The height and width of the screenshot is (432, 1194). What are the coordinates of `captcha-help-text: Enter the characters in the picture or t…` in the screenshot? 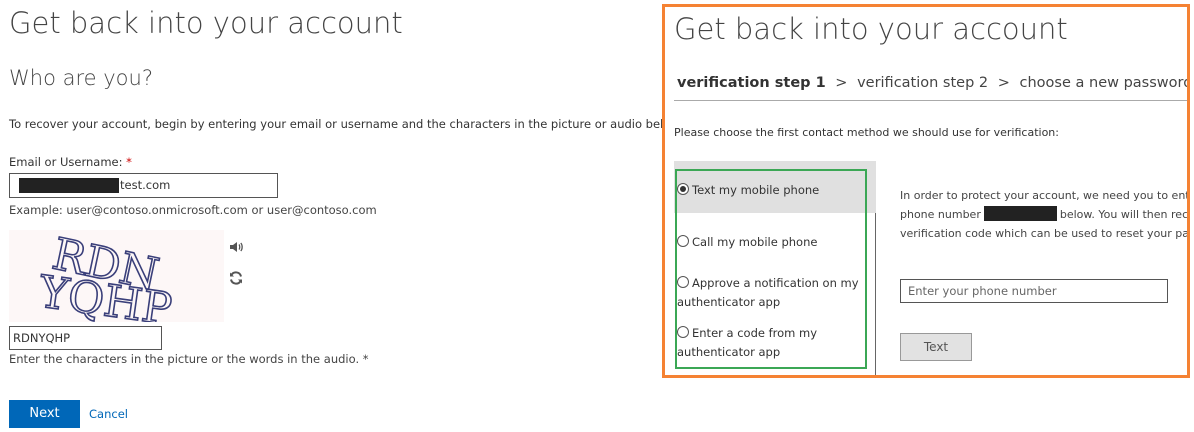 It's located at (189, 359).